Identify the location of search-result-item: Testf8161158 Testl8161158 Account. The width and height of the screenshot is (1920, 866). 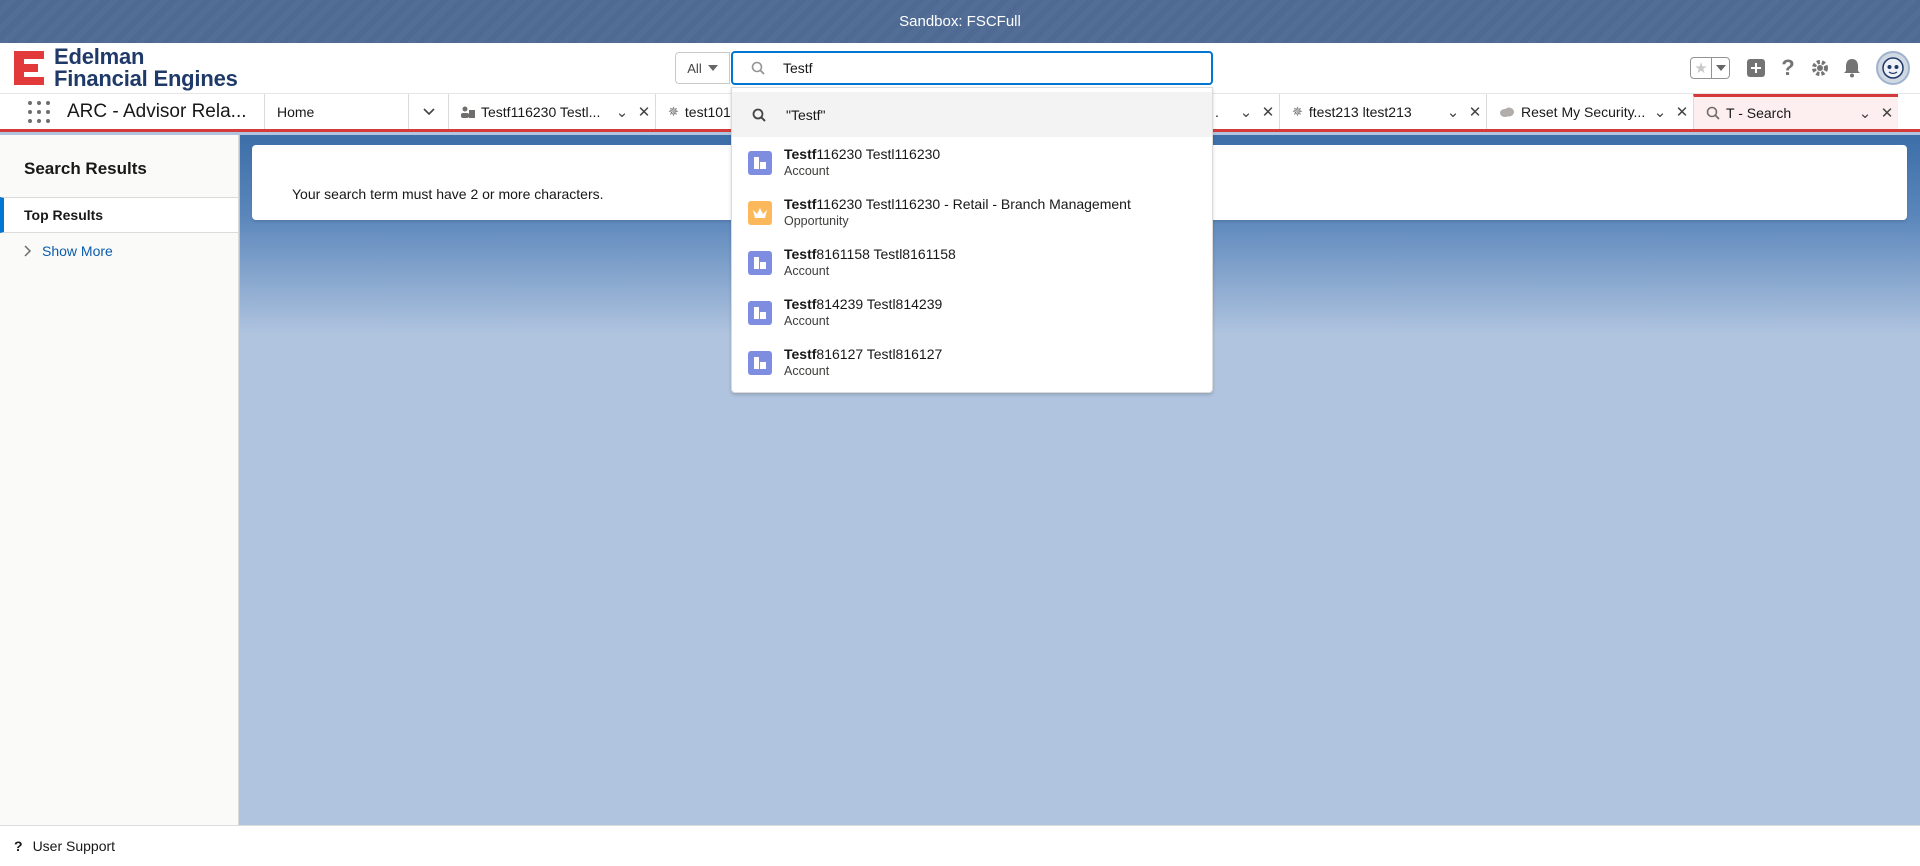
(972, 263).